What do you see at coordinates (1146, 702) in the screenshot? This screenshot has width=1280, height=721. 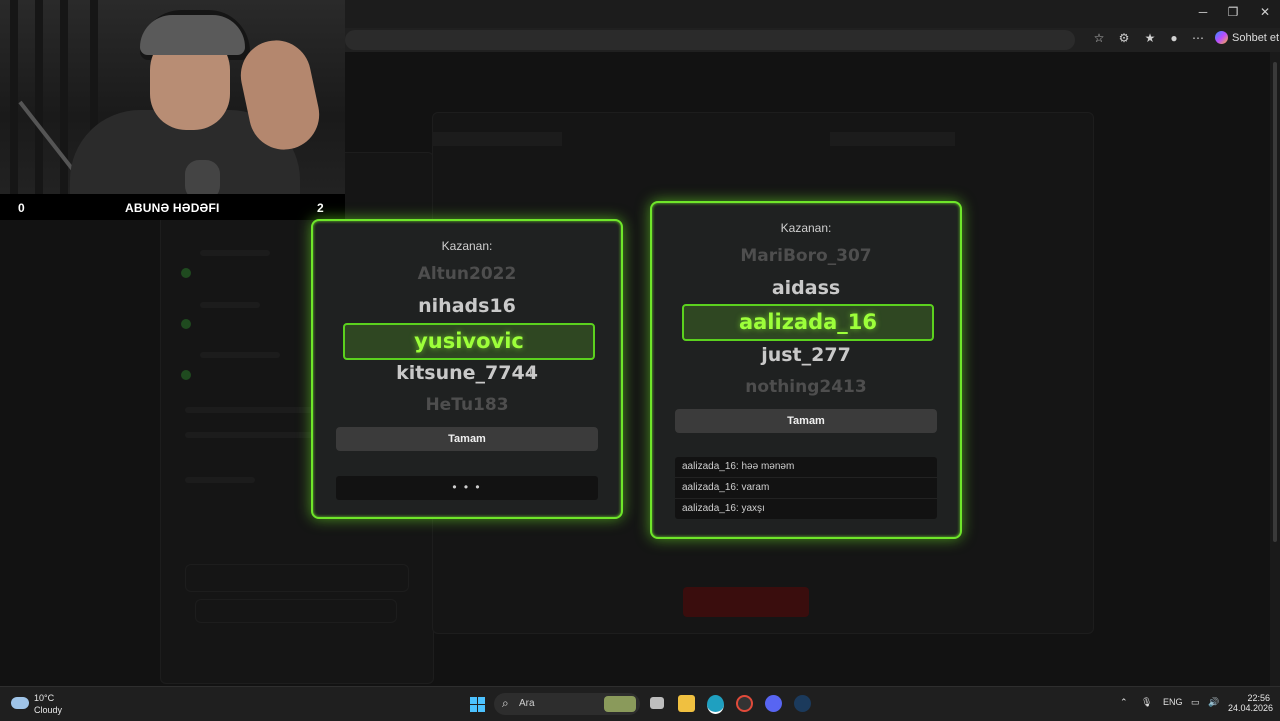 I see `microphone-icon: 🎙` at bounding box center [1146, 702].